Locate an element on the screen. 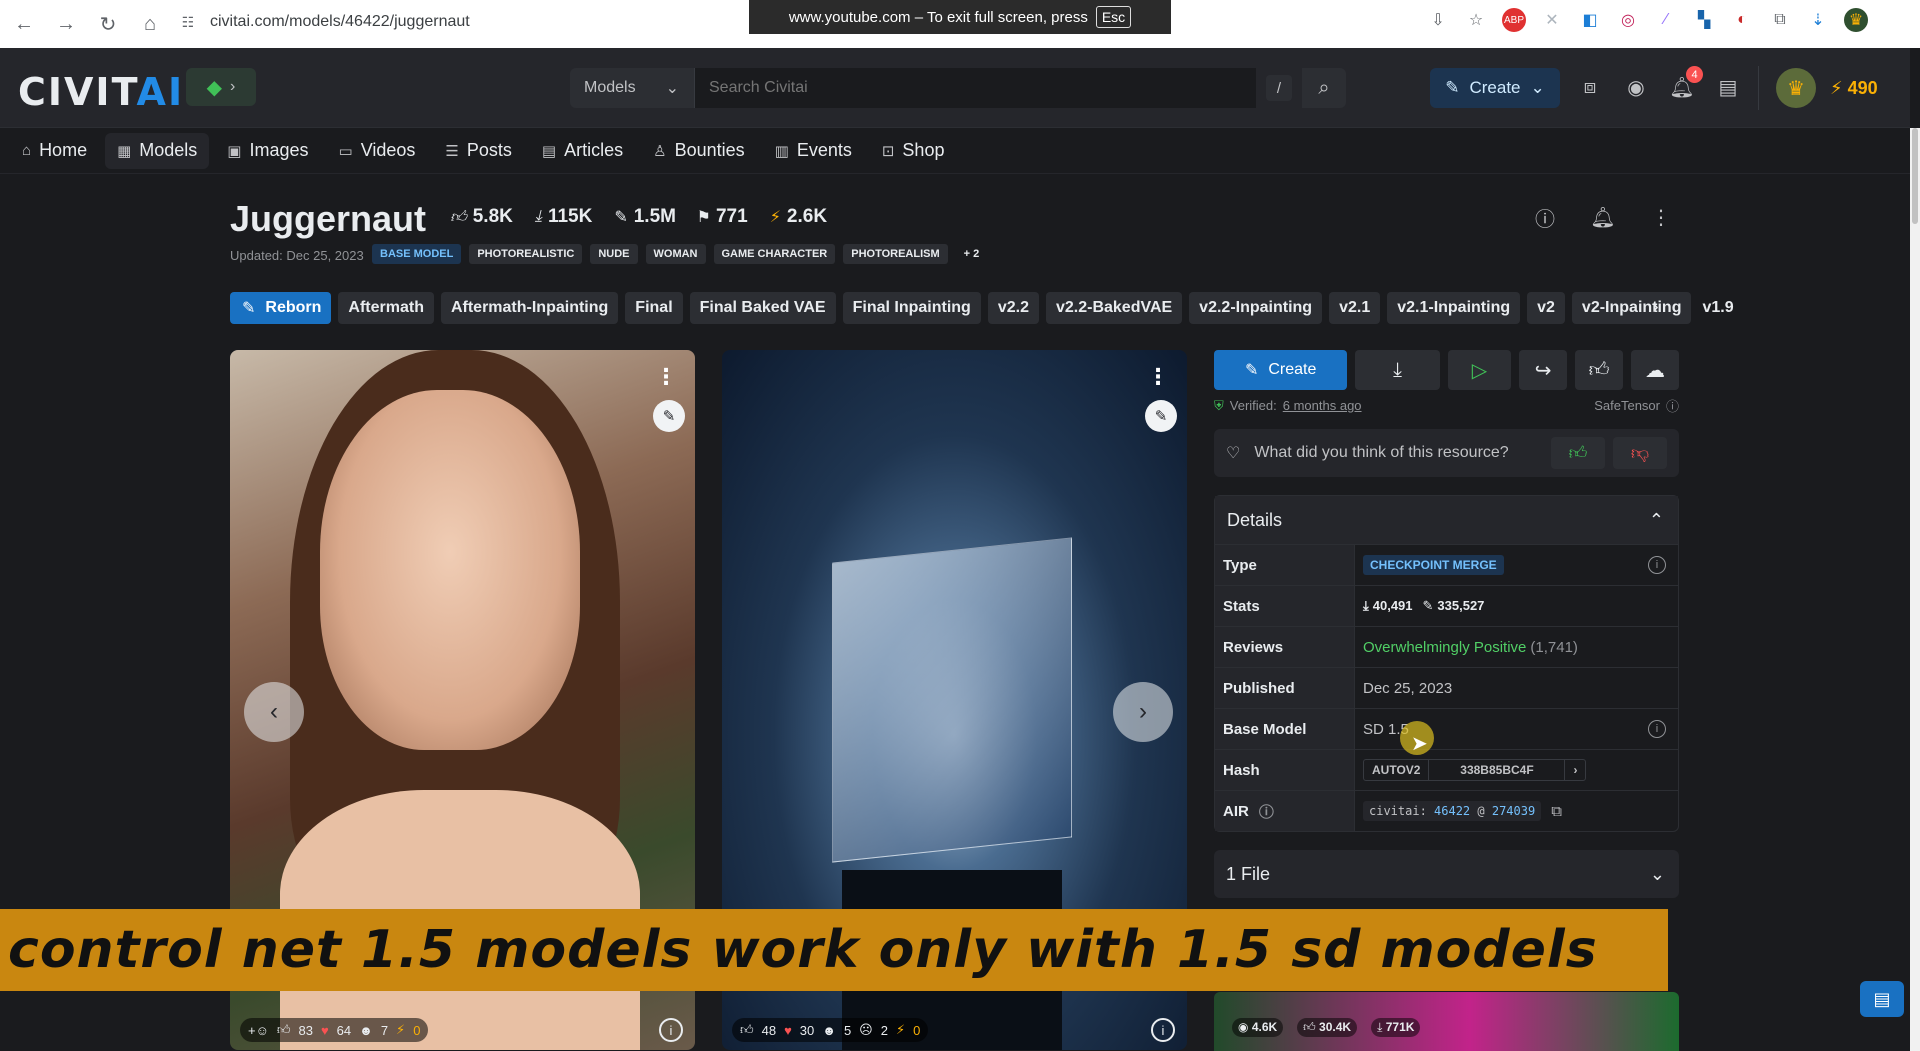 The height and width of the screenshot is (1051, 1920). nav-item-shop: ⊡ Shop is located at coordinates (913, 151).